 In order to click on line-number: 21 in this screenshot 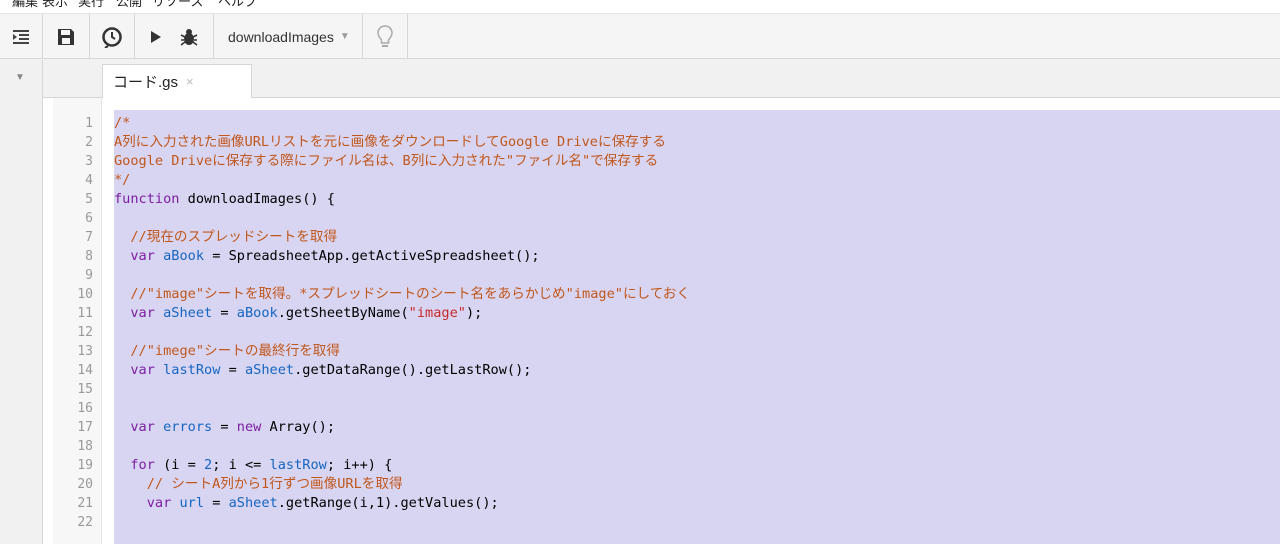, I will do `click(85, 503)`.